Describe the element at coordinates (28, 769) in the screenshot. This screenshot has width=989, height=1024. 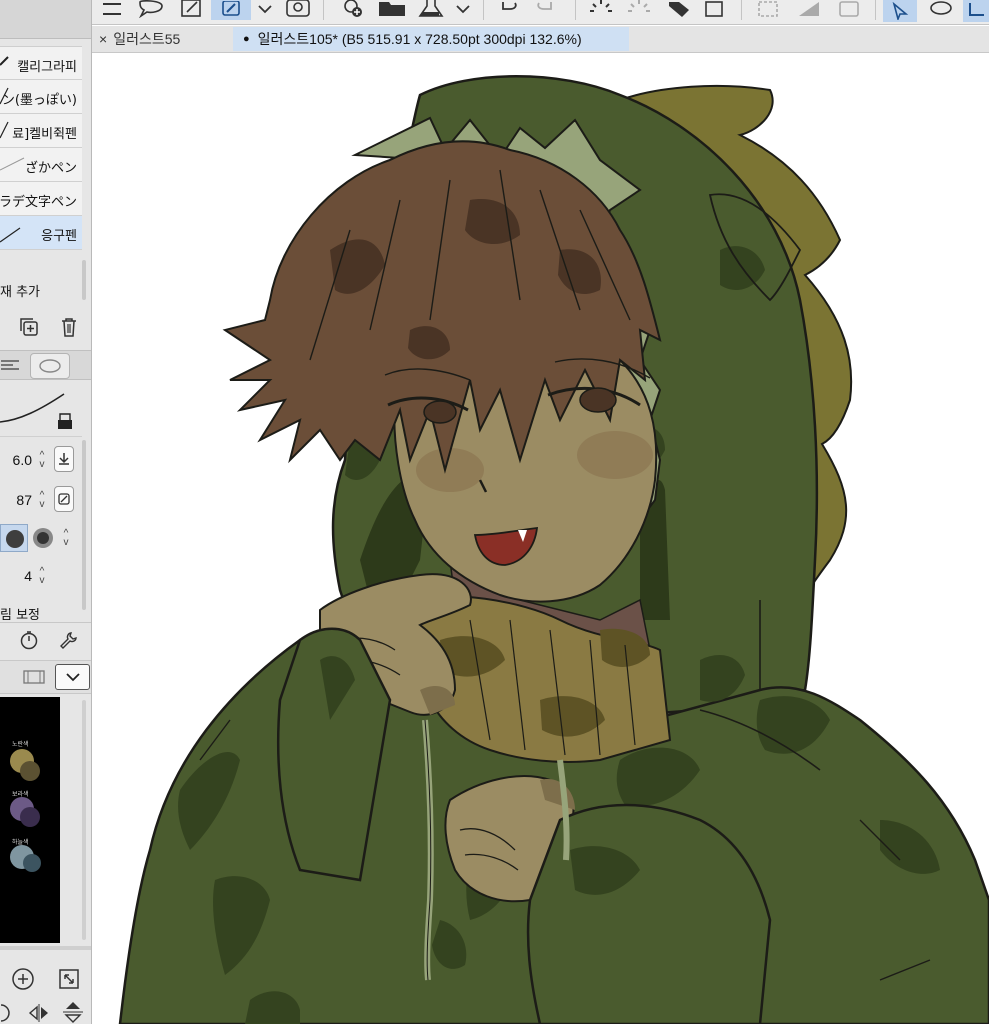
I see `swatch-yellow` at that location.